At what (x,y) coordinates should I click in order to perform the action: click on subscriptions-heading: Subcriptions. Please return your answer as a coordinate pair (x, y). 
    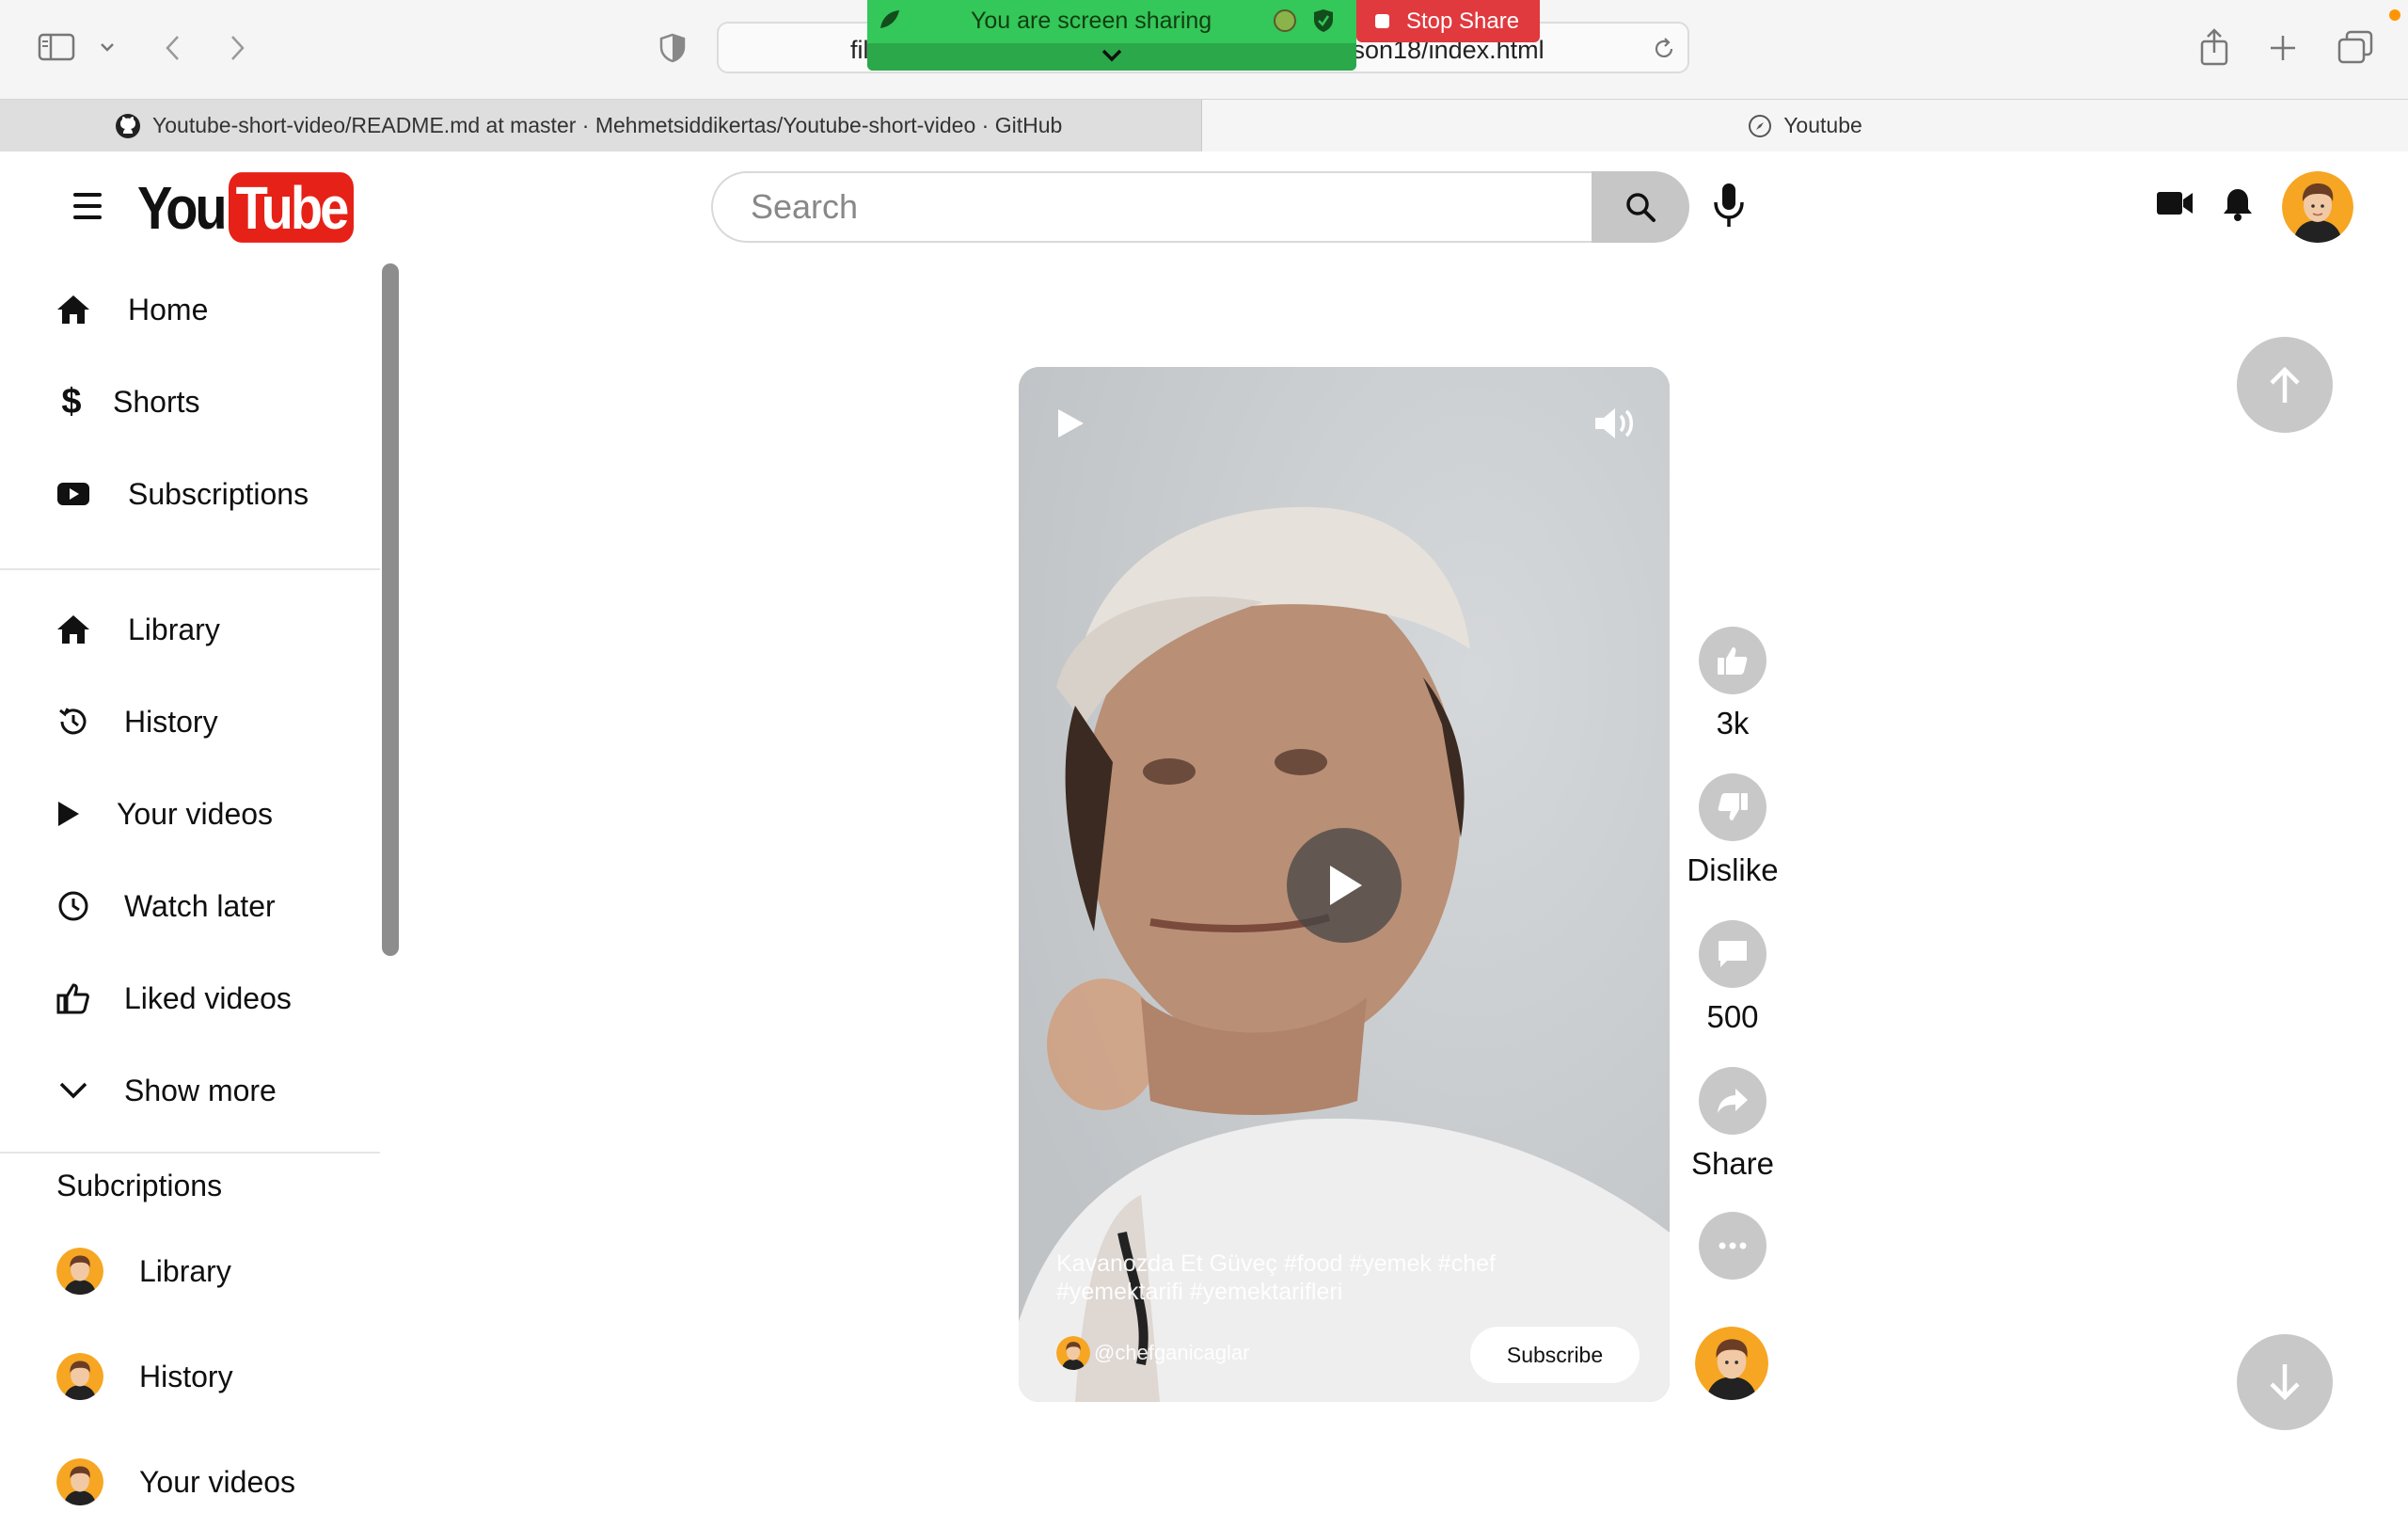
    Looking at the image, I should click on (140, 1185).